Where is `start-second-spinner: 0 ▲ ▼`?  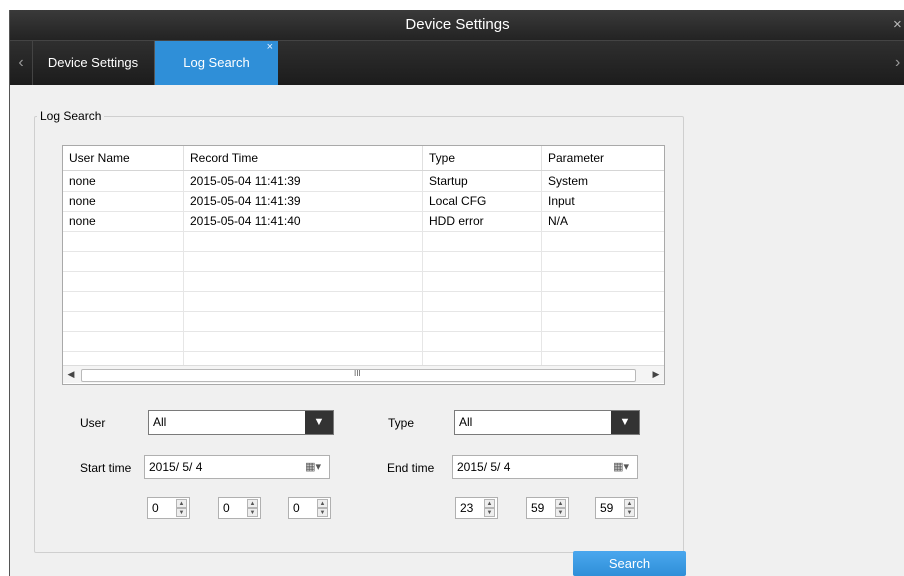
start-second-spinner: 0 ▲ ▼ is located at coordinates (309, 508).